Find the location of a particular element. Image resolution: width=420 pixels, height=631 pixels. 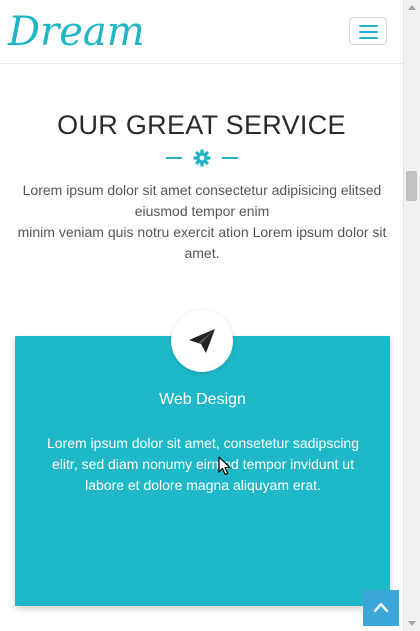

scroll-down-arrow-icon is located at coordinates (412, 623).